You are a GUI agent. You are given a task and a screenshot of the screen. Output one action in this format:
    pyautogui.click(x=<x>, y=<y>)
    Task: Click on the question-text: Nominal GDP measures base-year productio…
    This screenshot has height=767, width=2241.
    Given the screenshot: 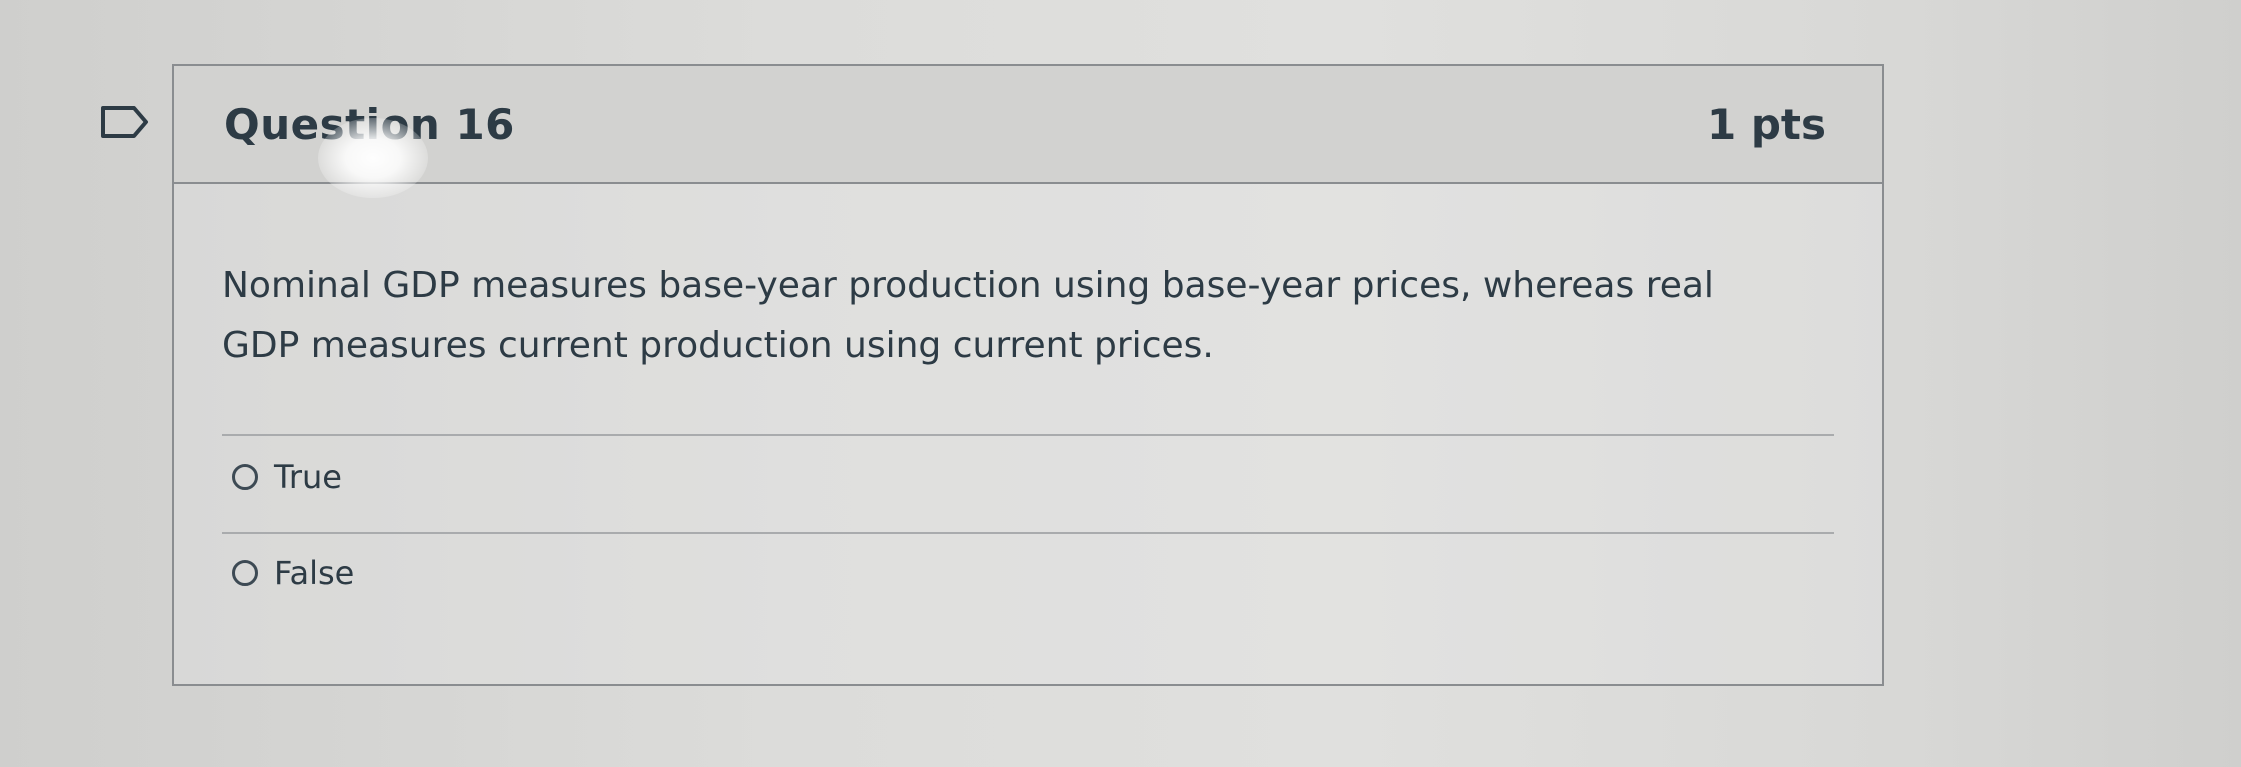 What is the action you would take?
    pyautogui.click(x=968, y=315)
    